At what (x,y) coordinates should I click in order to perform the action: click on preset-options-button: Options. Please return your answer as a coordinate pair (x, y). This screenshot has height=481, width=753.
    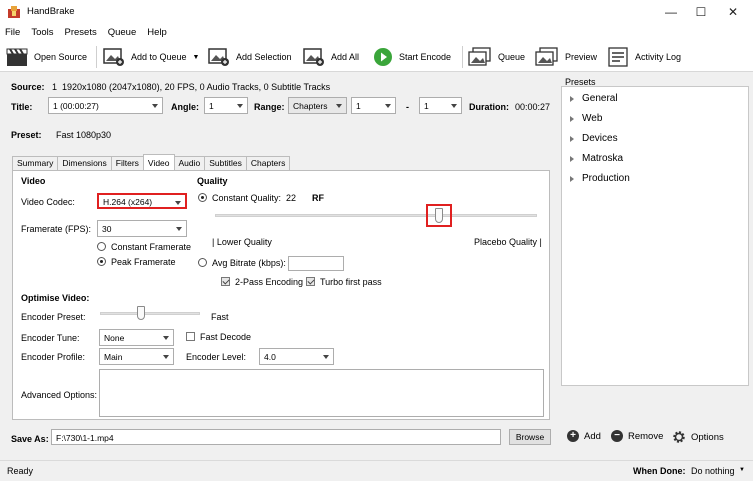
    Looking at the image, I should click on (698, 437).